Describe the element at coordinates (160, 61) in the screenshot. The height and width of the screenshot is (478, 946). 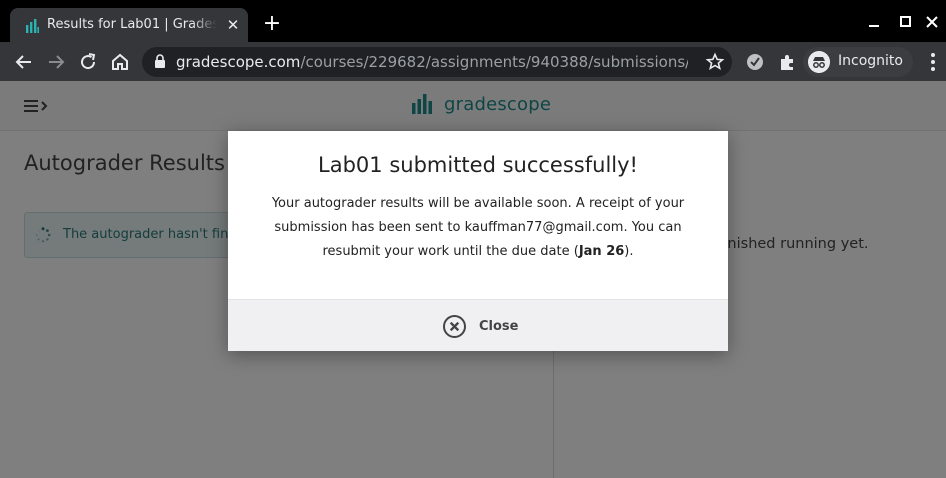
I see `lock-icon` at that location.